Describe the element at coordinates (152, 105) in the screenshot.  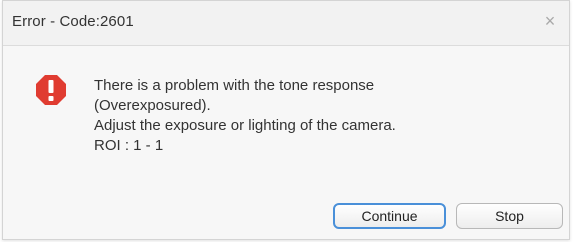
I see `message-line: (Overexposured).` at that location.